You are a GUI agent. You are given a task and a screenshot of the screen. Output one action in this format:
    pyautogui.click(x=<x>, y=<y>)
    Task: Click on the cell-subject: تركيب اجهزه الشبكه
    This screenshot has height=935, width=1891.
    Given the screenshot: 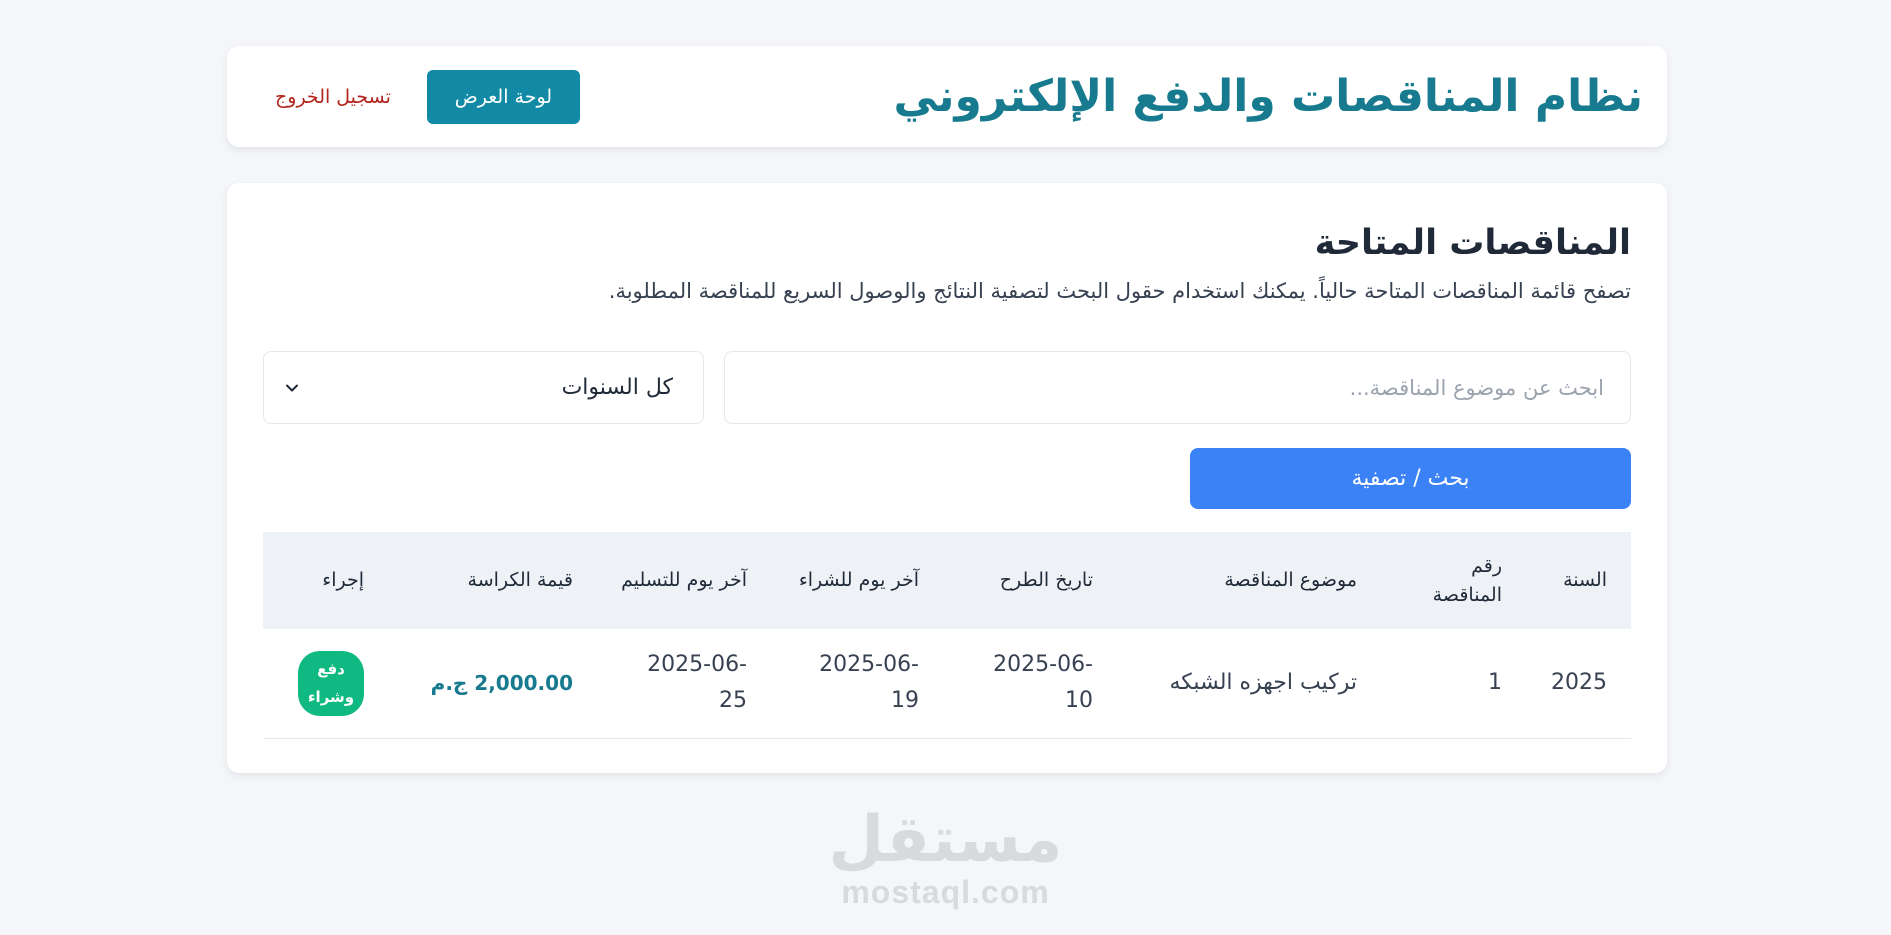 What is the action you would take?
    pyautogui.click(x=1263, y=683)
    